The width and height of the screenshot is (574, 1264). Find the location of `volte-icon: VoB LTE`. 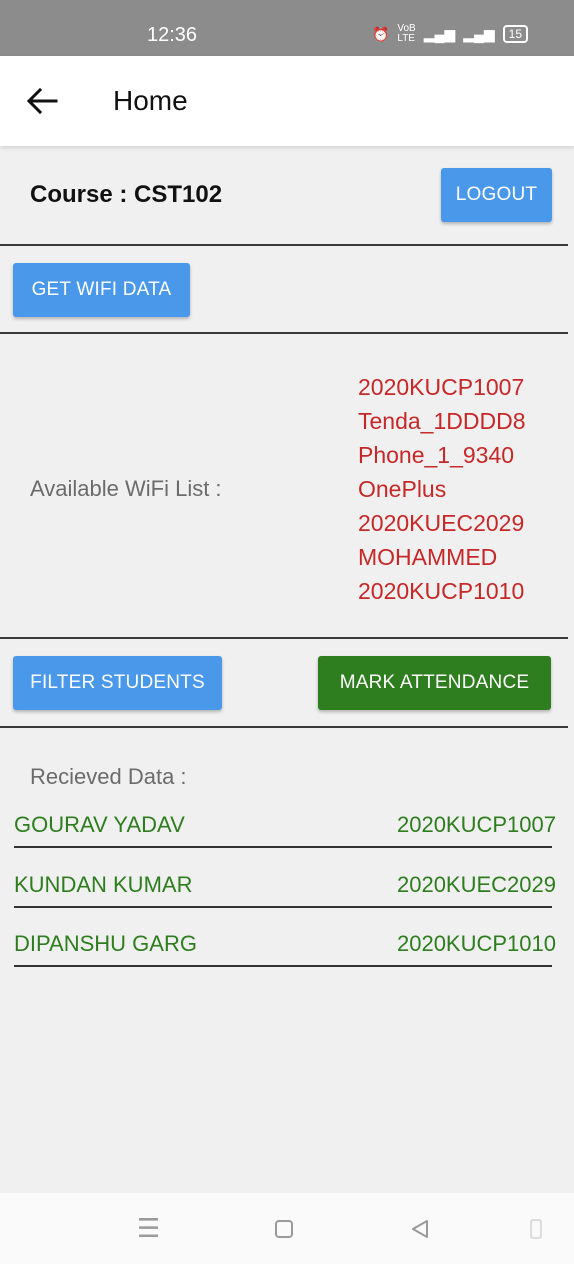

volte-icon: VoB LTE is located at coordinates (406, 33).